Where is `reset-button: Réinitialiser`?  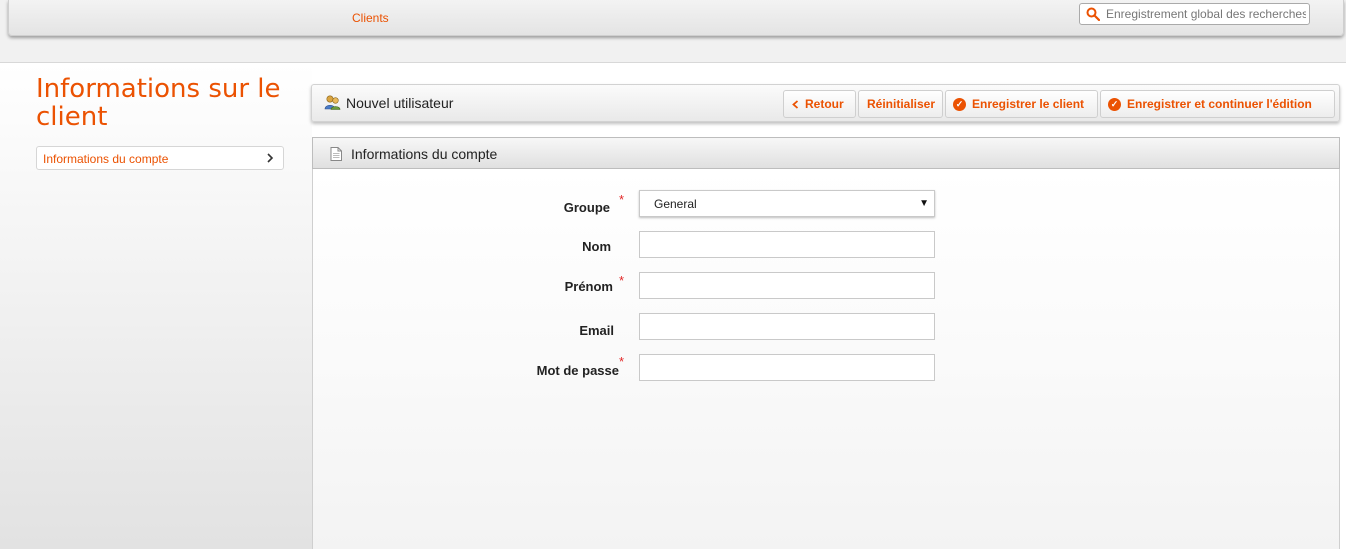
reset-button: Réinitialiser is located at coordinates (900, 104).